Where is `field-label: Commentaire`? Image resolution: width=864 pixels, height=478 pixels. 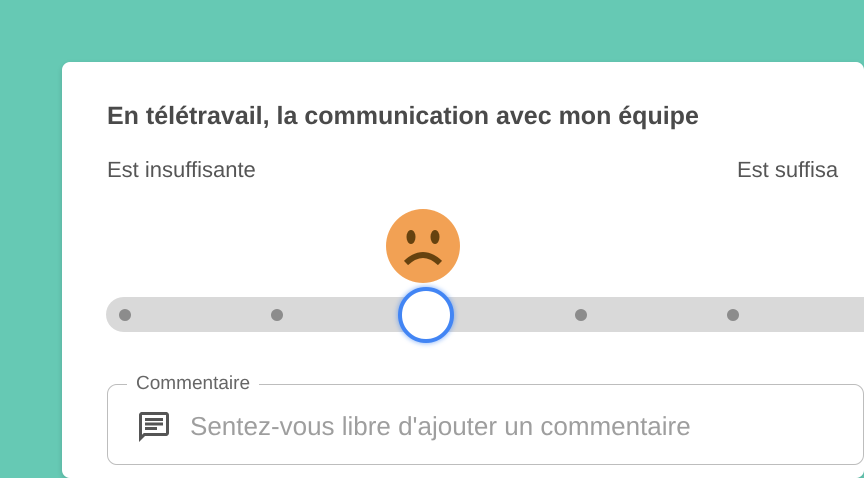 field-label: Commentaire is located at coordinates (193, 384).